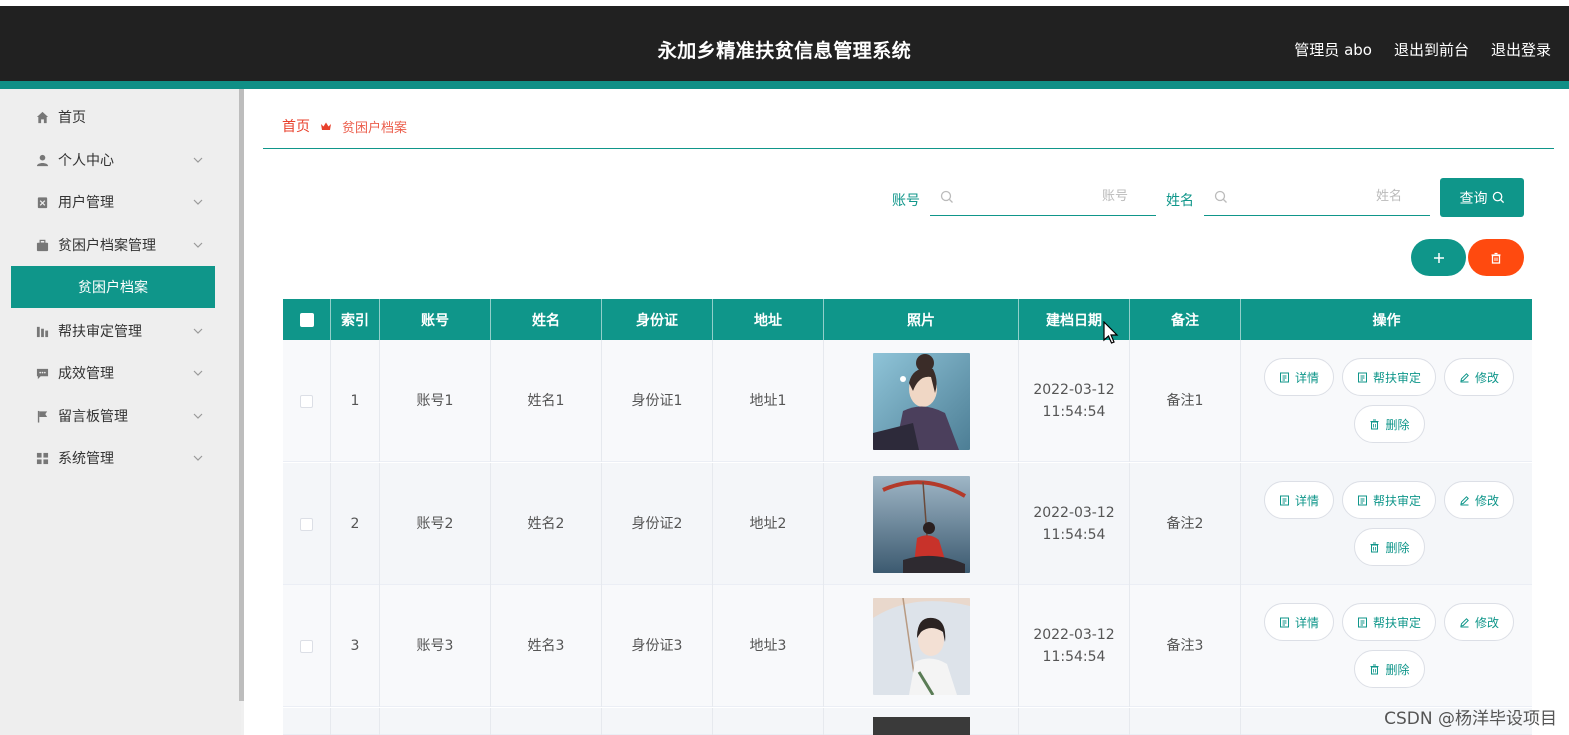 This screenshot has width=1569, height=735. Describe the element at coordinates (100, 332) in the screenshot. I see `sidebar-item-label: 帮扶审定管理` at that location.